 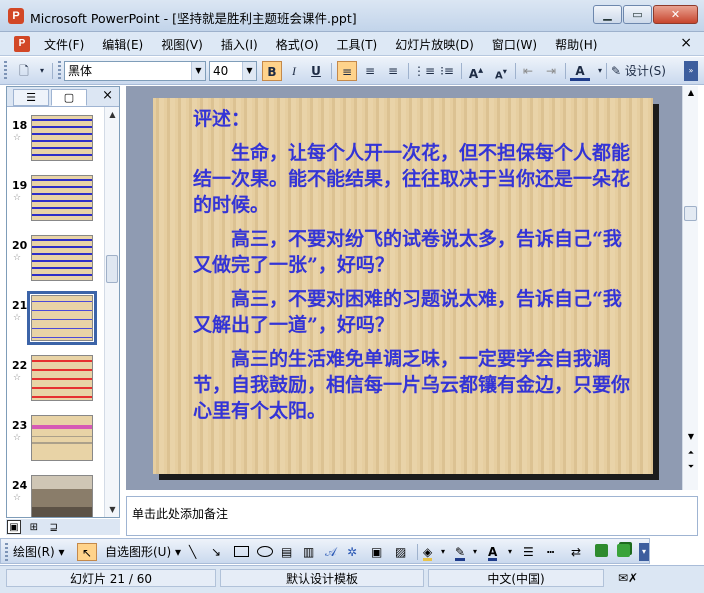 I want to click on minimize-icon: ▁, so click(x=607, y=14).